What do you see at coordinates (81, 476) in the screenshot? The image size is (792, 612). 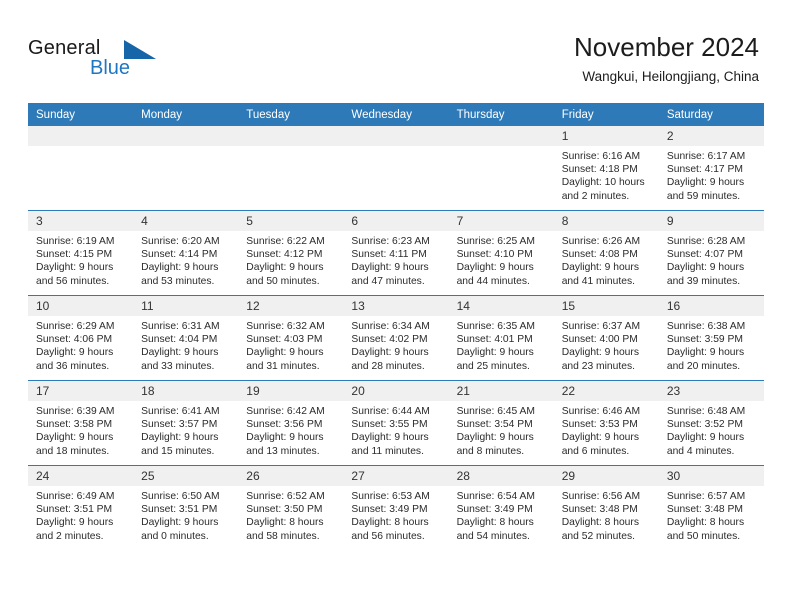 I see `day-number: 24` at bounding box center [81, 476].